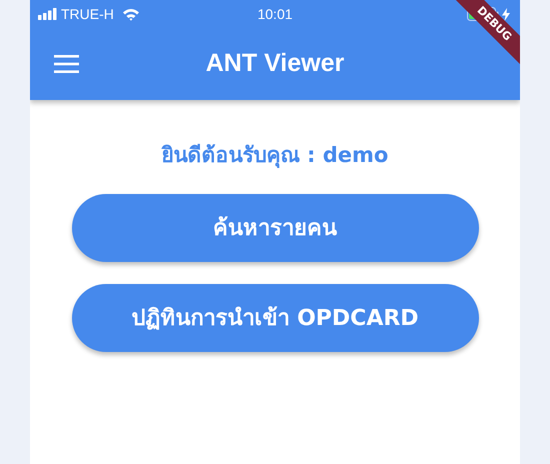  What do you see at coordinates (66, 64) in the screenshot?
I see `menu-icon` at bounding box center [66, 64].